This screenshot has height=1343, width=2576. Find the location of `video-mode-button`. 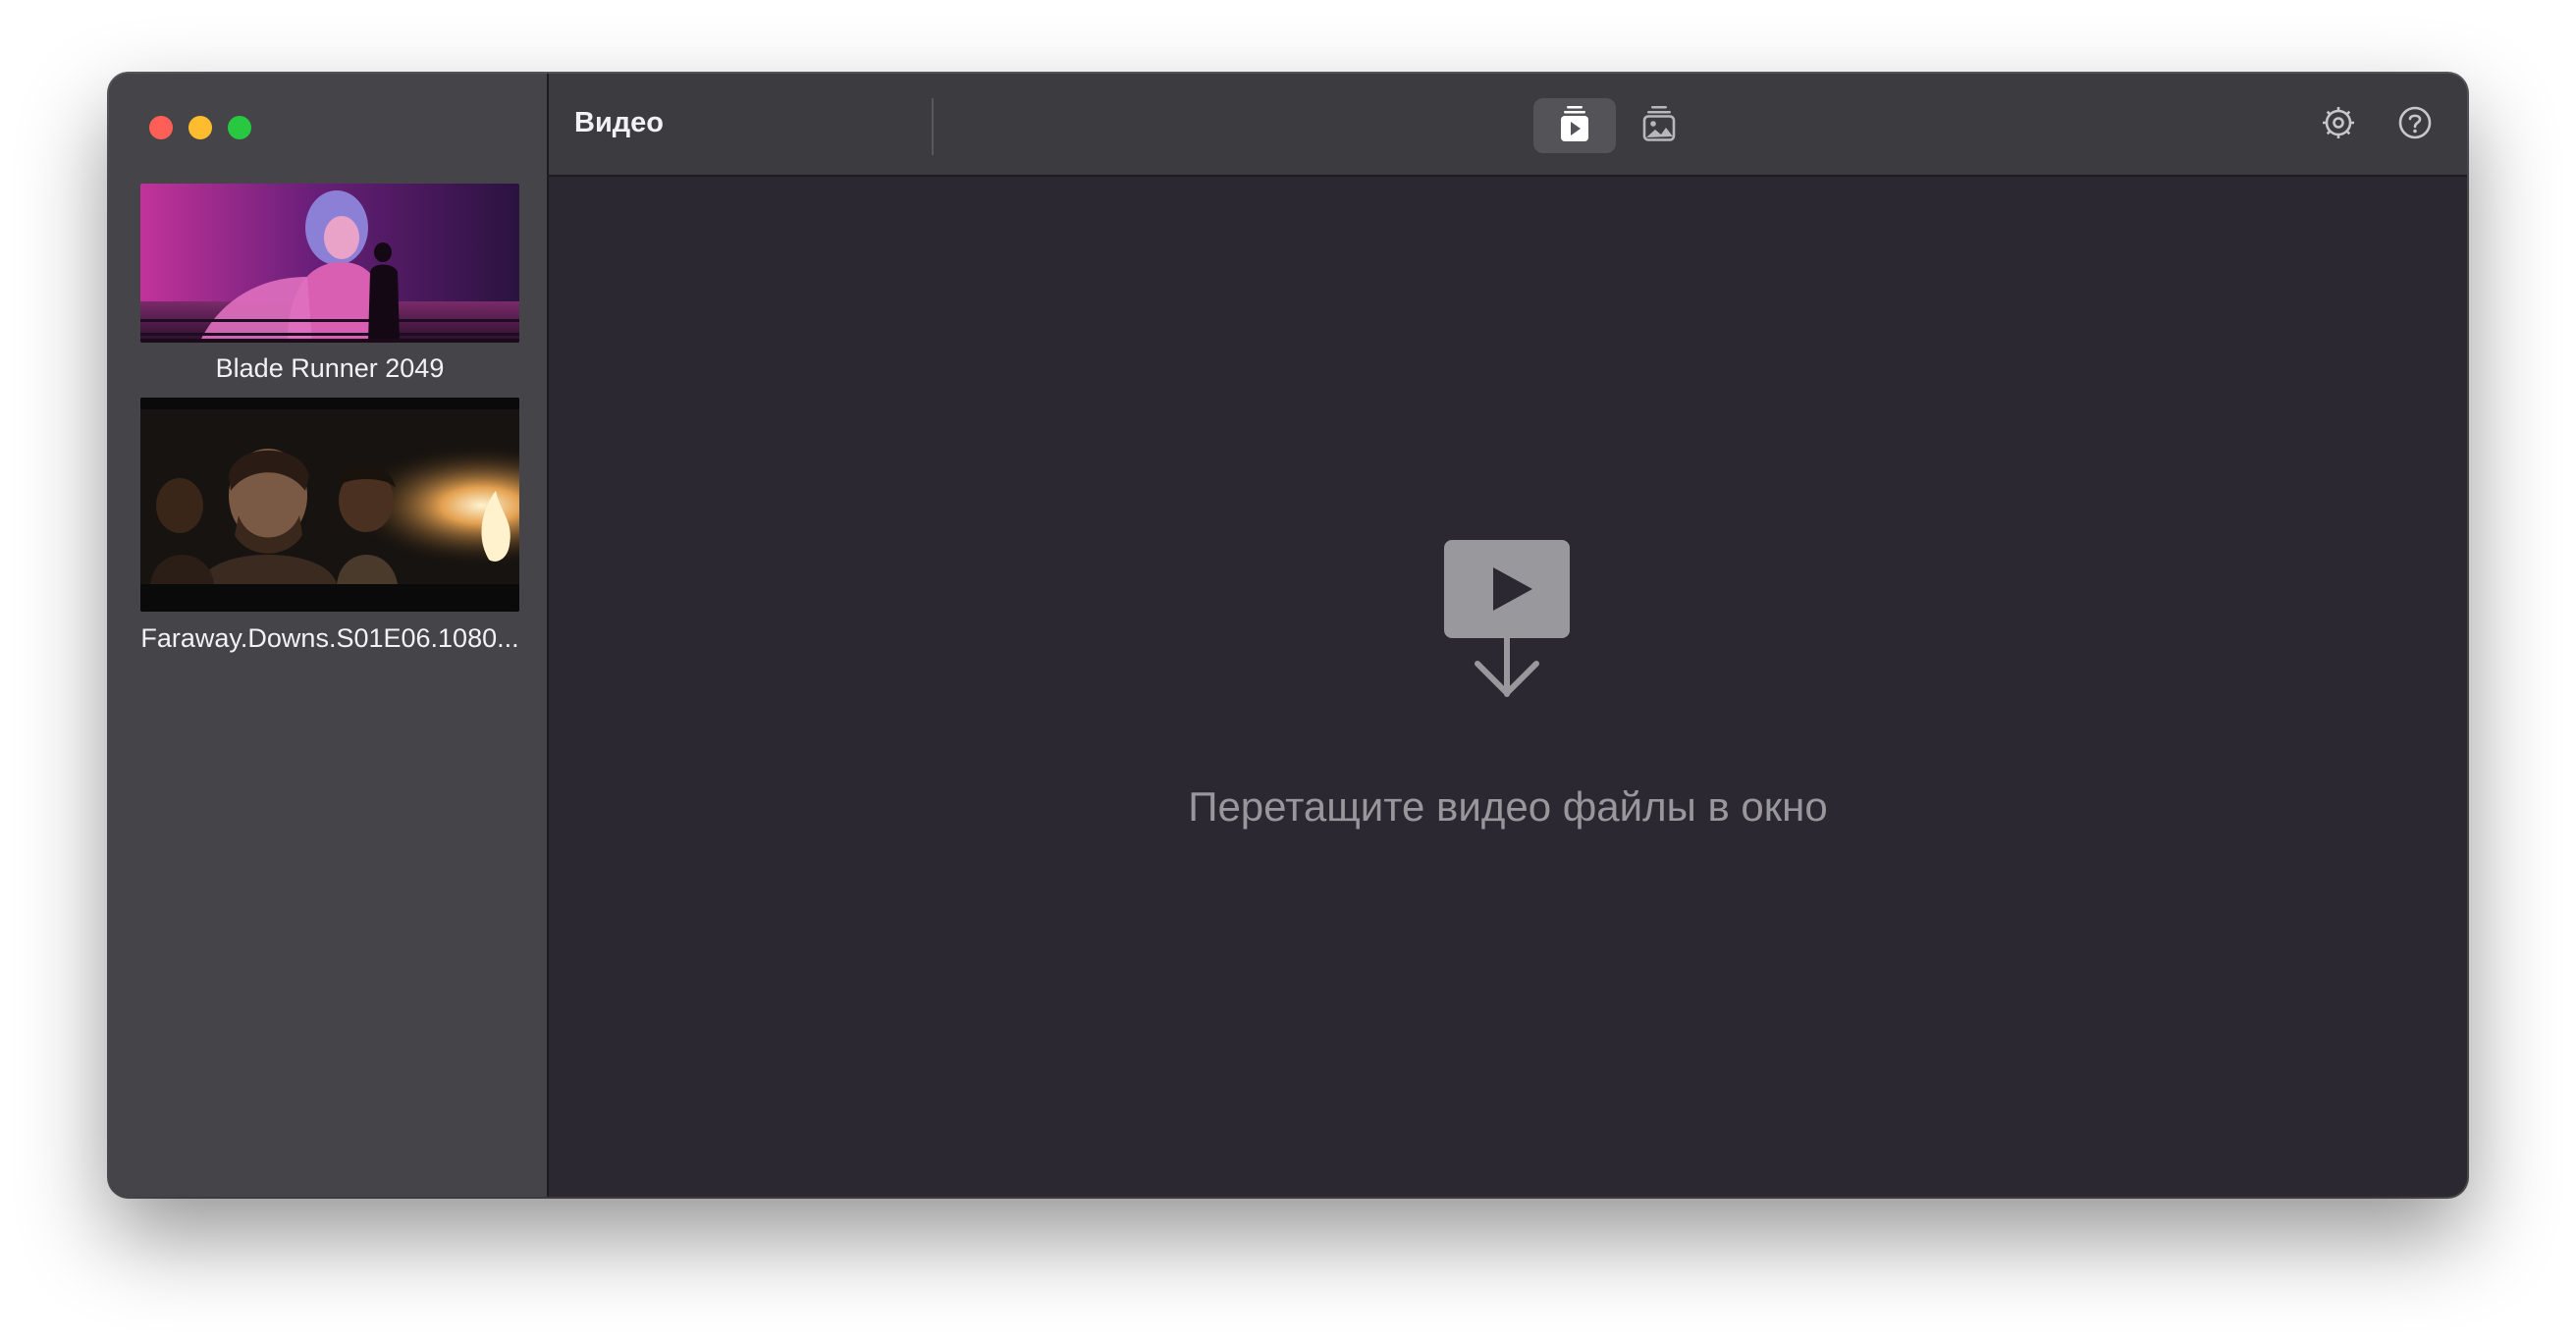

video-mode-button is located at coordinates (1574, 125).